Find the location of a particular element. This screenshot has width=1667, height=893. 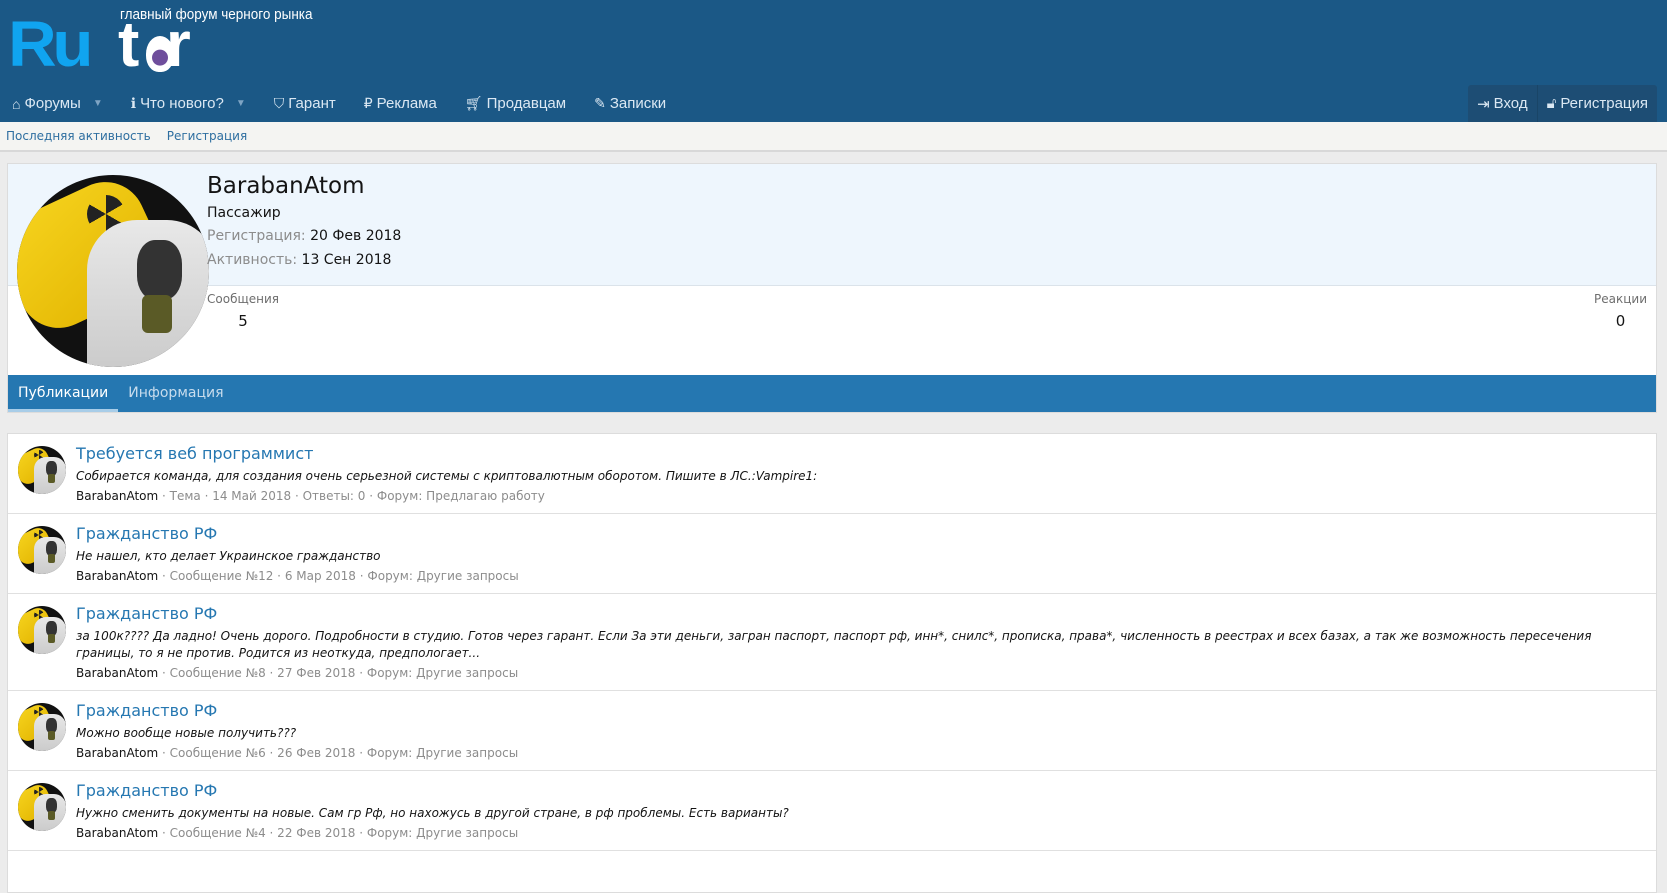

nav-label: Гарант is located at coordinates (312, 103).